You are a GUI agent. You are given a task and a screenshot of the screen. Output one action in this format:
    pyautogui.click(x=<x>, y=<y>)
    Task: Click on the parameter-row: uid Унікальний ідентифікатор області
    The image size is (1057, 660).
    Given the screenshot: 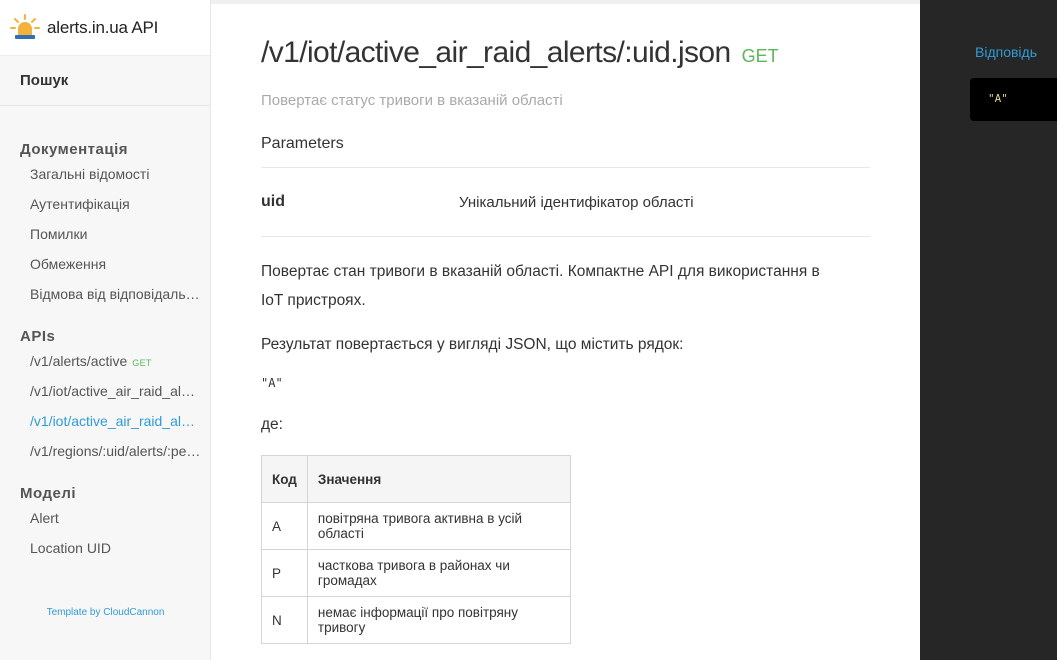 What is the action you would take?
    pyautogui.click(x=565, y=202)
    